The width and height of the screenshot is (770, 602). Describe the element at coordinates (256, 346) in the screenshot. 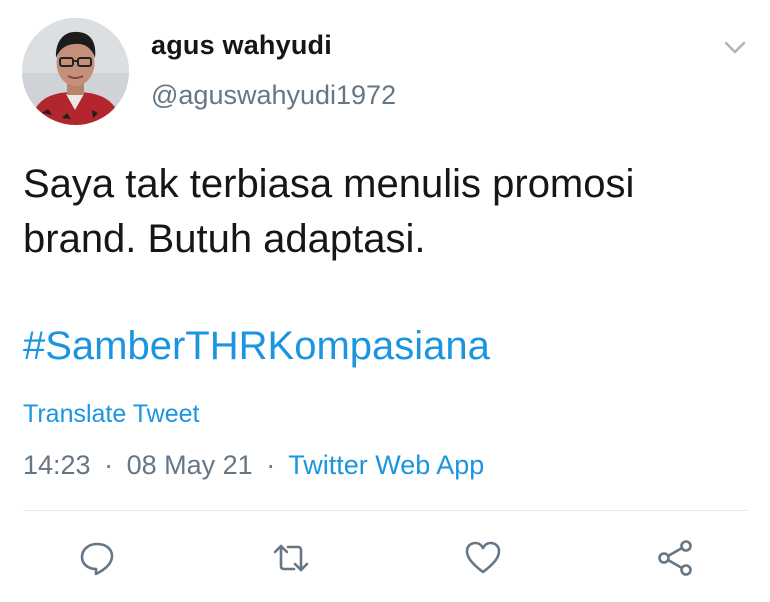

I see `hashtag-link: #SamberTHRKompasiana` at that location.